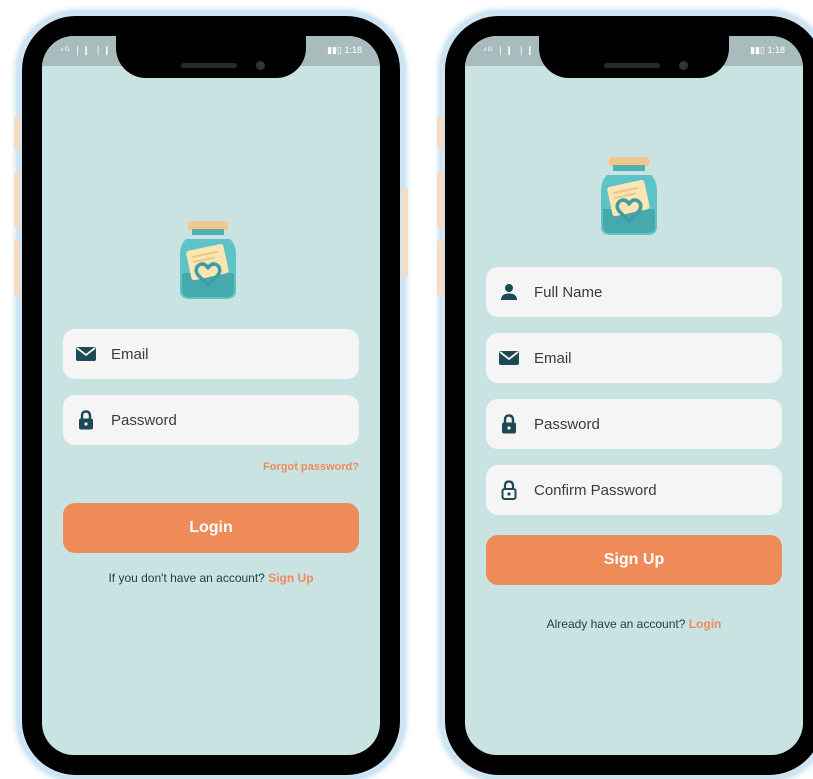 This screenshot has width=813, height=779. I want to click on fullname-field, so click(634, 292).